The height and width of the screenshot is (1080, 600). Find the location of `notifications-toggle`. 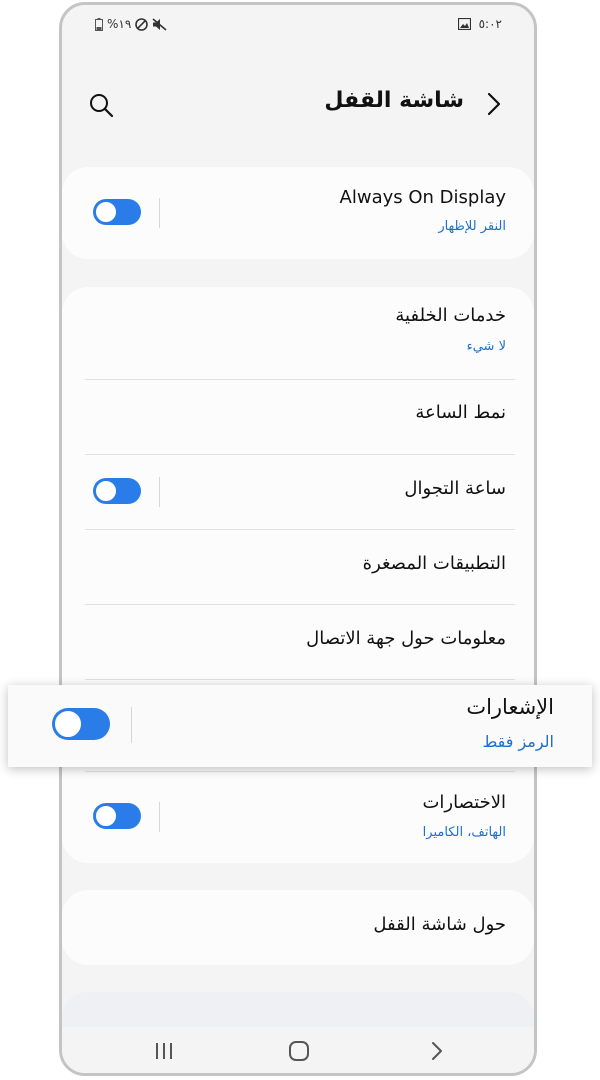

notifications-toggle is located at coordinates (81, 724).